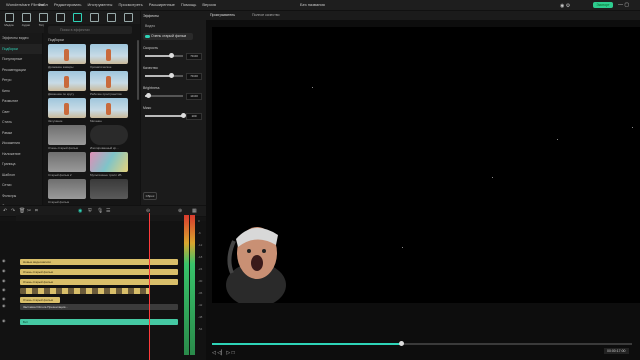  What do you see at coordinates (21, 133) in the screenshot?
I see `nav-item: Рамки` at bounding box center [21, 133].